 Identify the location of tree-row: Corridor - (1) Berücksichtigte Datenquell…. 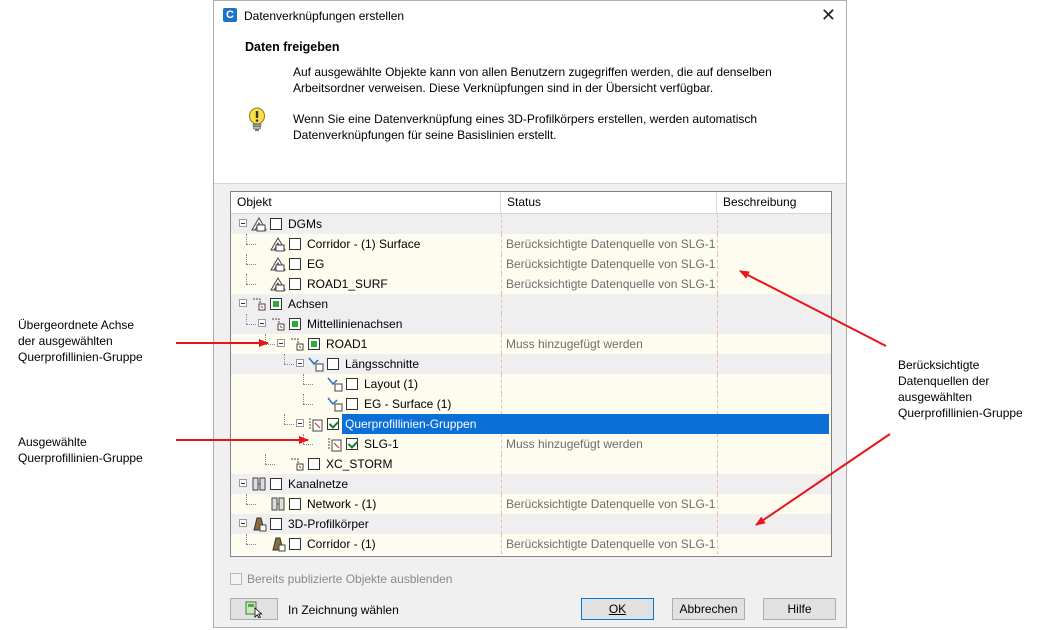
(531, 544).